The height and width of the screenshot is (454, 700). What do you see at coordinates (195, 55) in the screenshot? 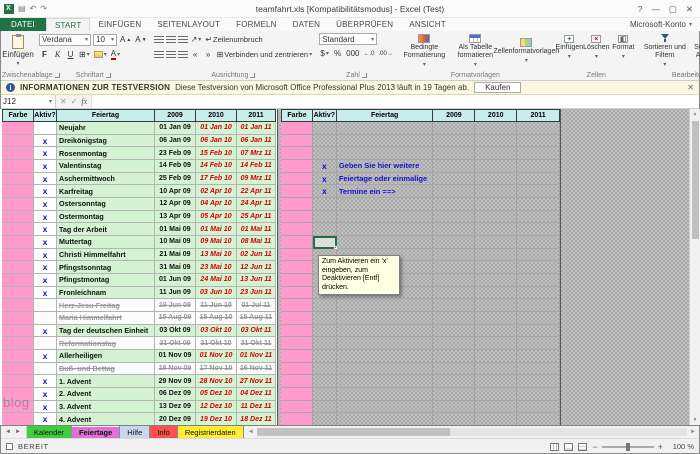
I see `decrease-indent-button: «` at bounding box center [195, 55].